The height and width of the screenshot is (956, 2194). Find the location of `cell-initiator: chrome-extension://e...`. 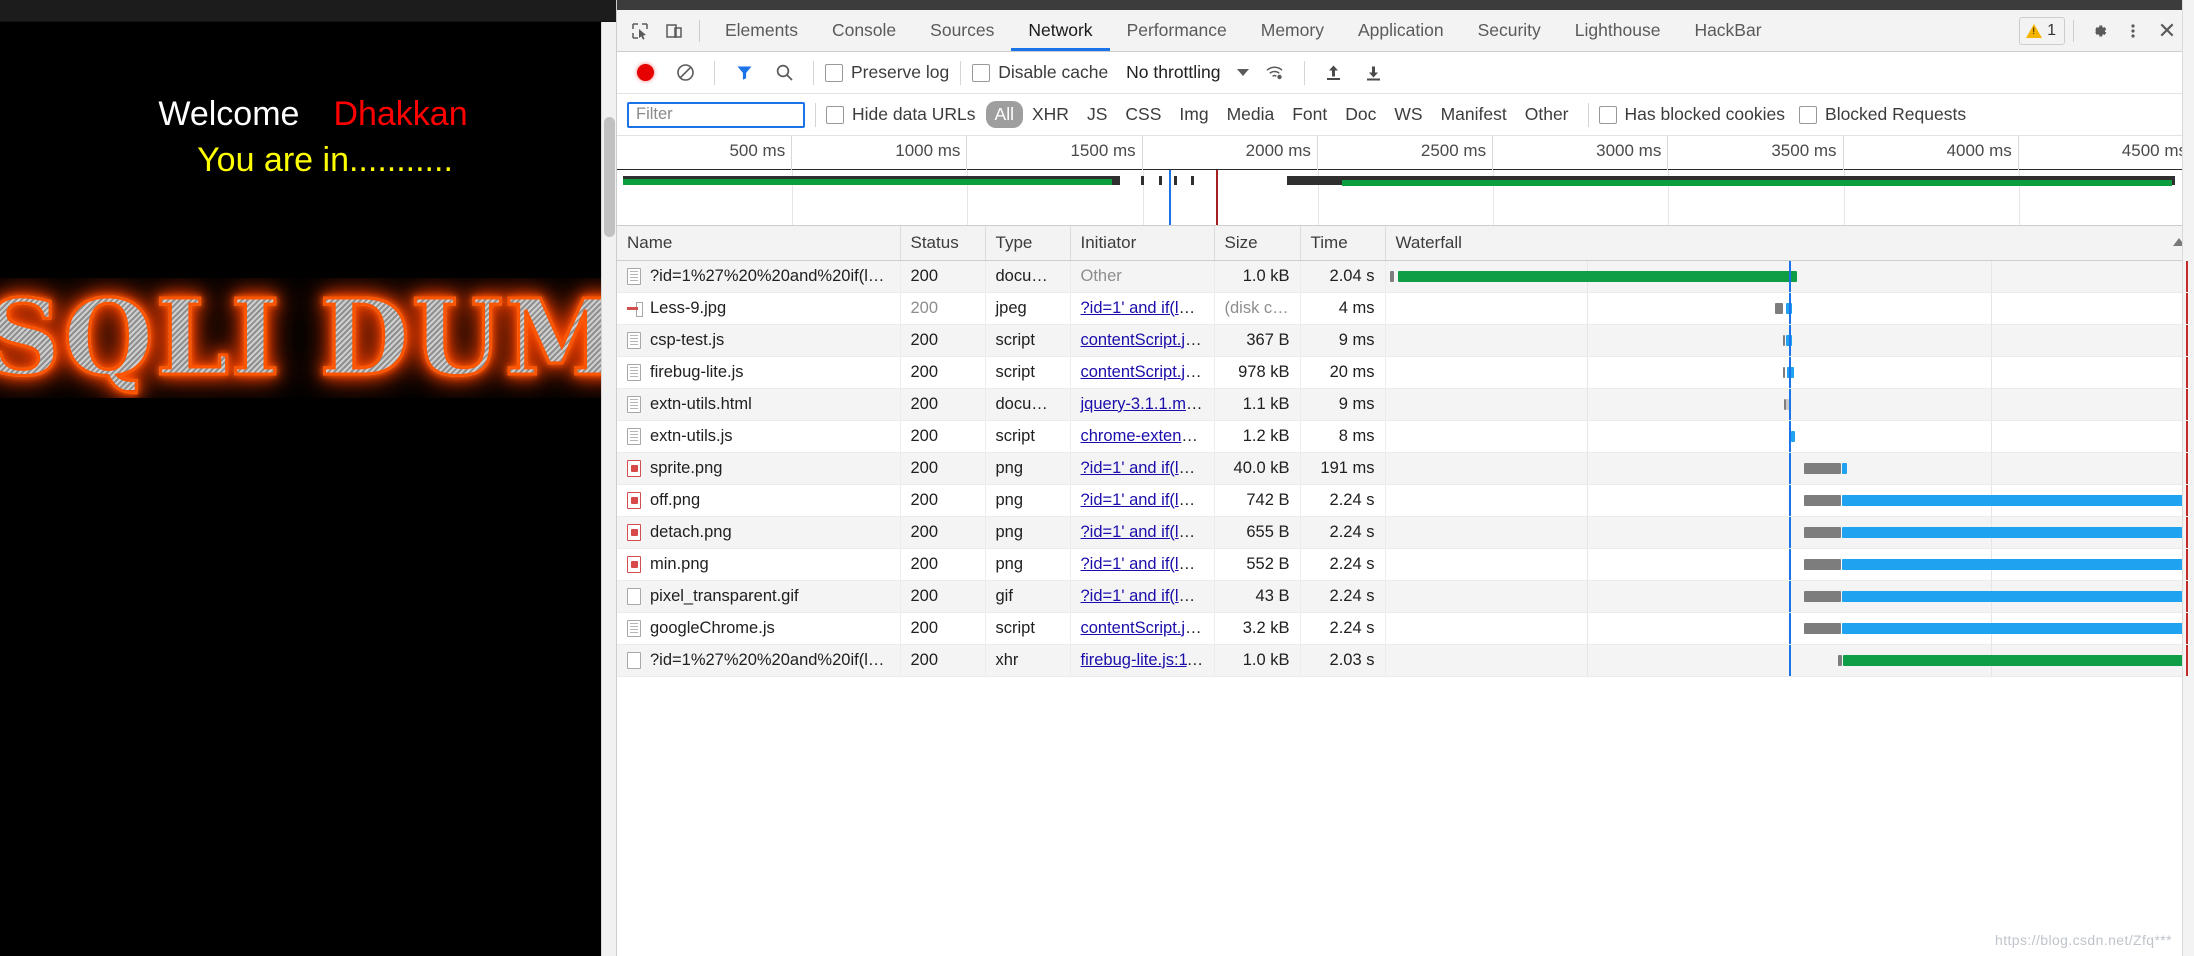

cell-initiator: chrome-extension://e... is located at coordinates (1142, 436).